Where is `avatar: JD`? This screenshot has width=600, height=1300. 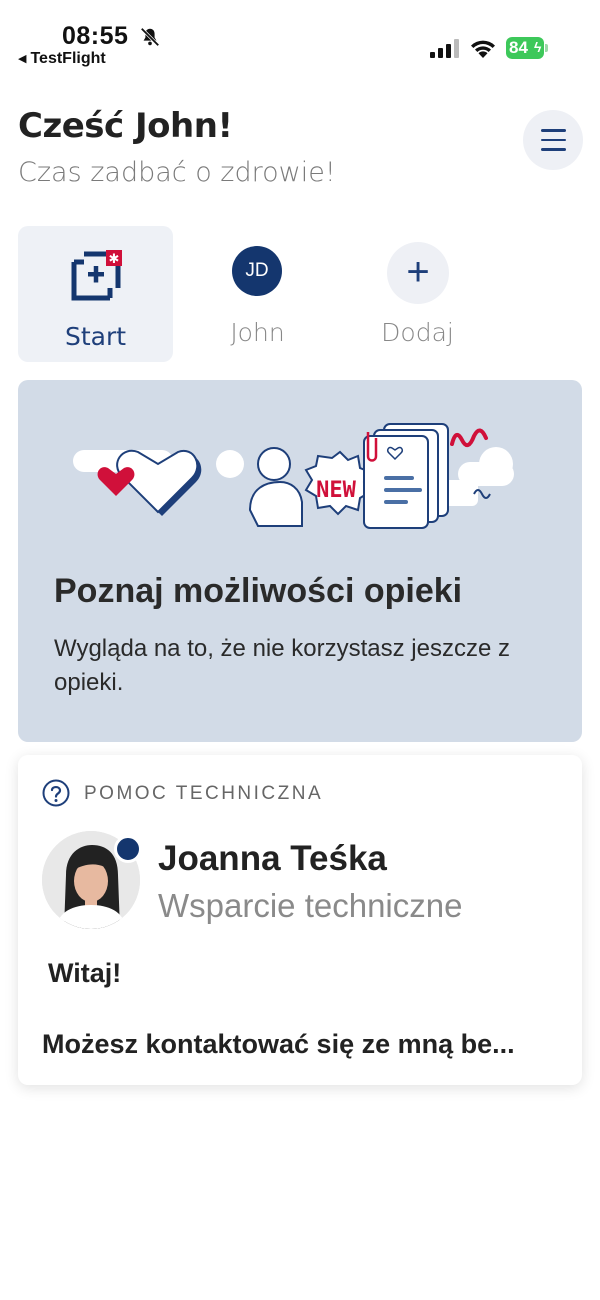 avatar: JD is located at coordinates (257, 271).